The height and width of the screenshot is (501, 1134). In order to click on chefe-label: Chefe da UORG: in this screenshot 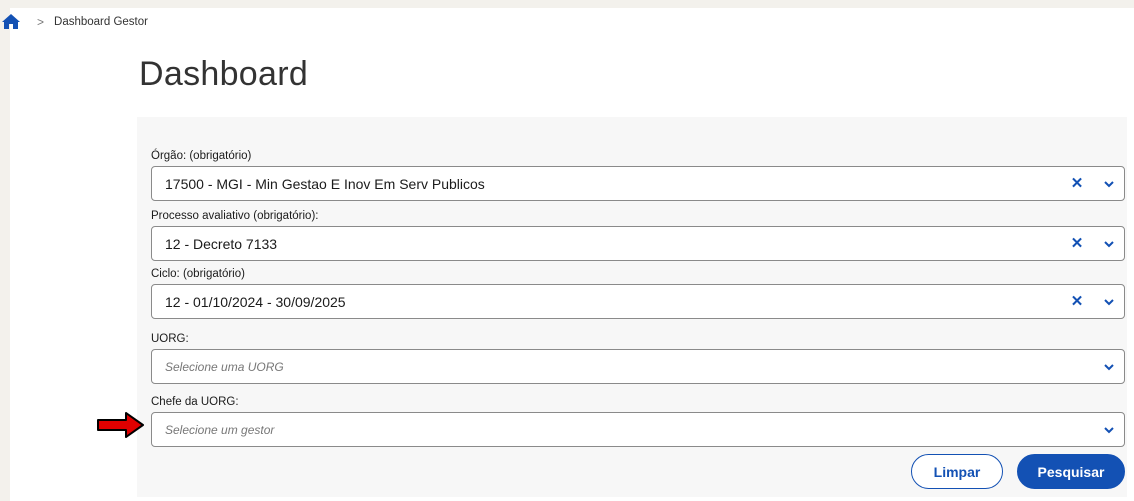, I will do `click(195, 402)`.